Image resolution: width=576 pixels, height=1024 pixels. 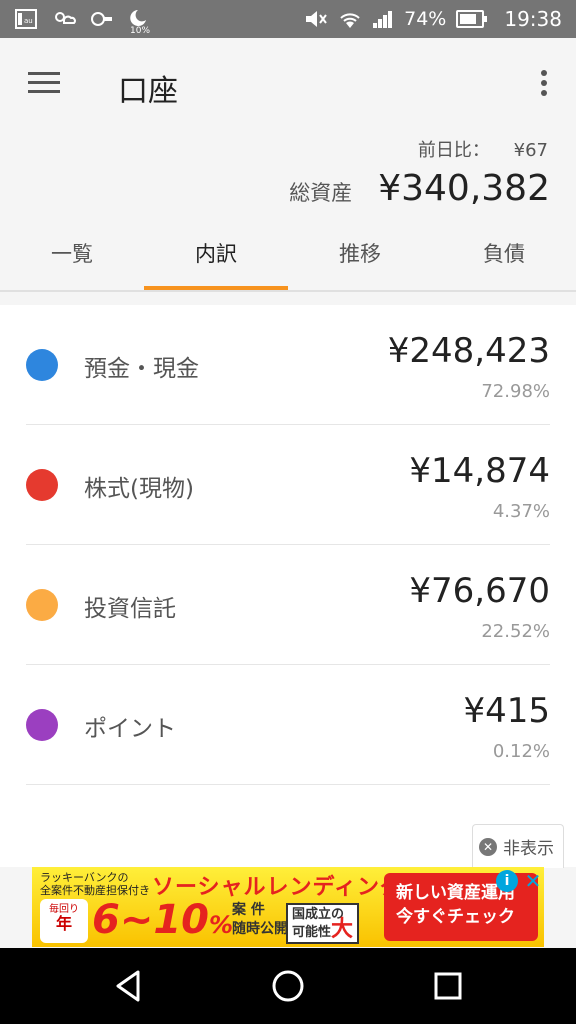 I want to click on moon-icon: 10%, so click(x=140, y=22).